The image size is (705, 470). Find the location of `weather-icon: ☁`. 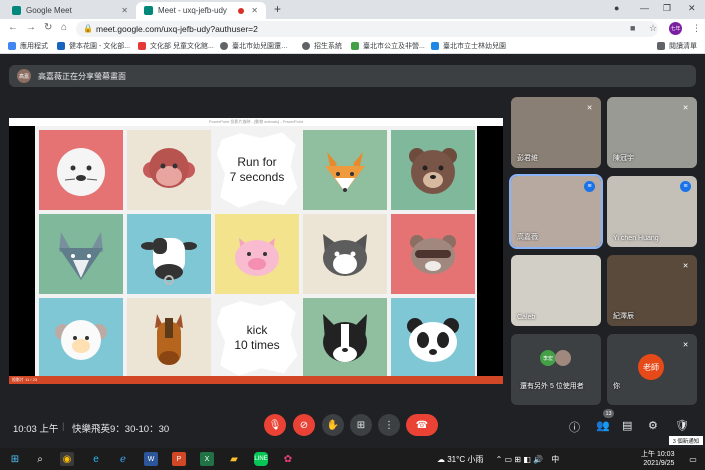

weather-icon: ☁ is located at coordinates (441, 459).